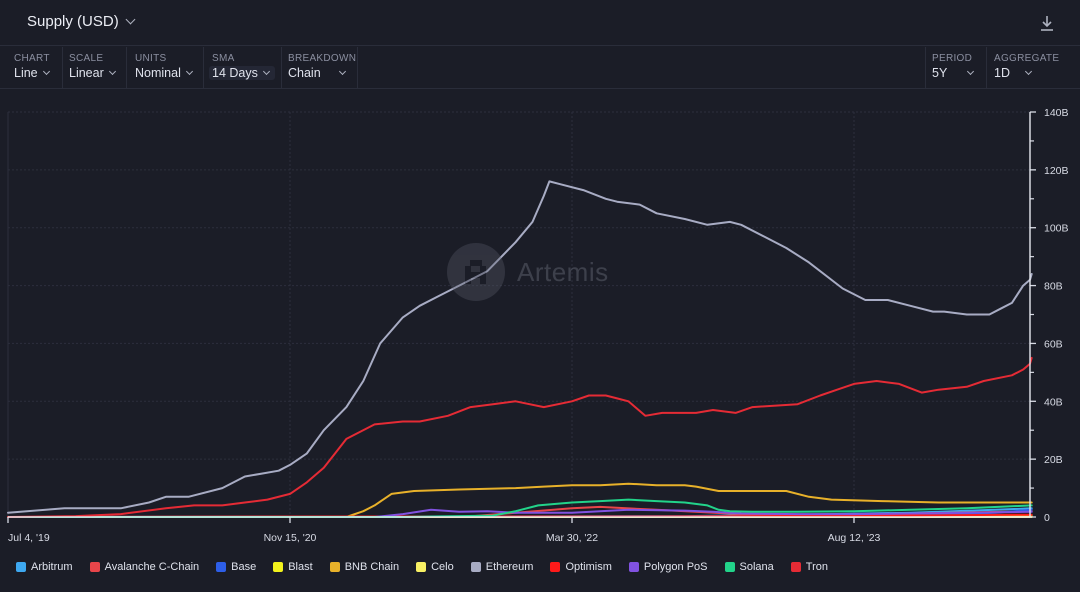  Describe the element at coordinates (1053, 344) in the screenshot. I see `y-tick-label: 60B` at that location.